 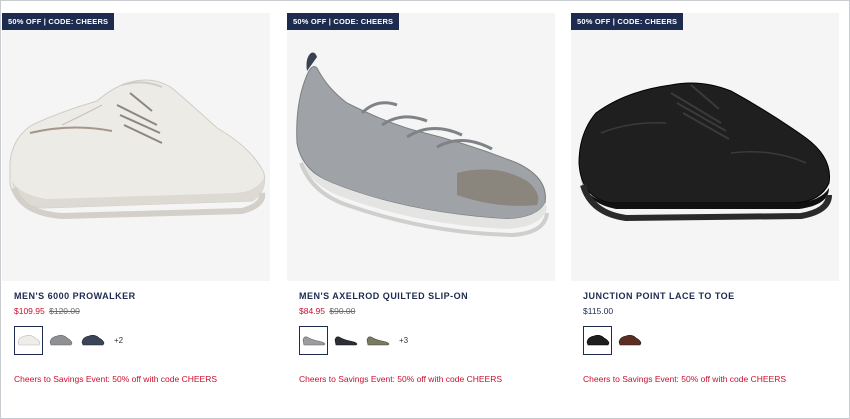 What do you see at coordinates (312, 311) in the screenshot?
I see `sale-price: $84.95` at bounding box center [312, 311].